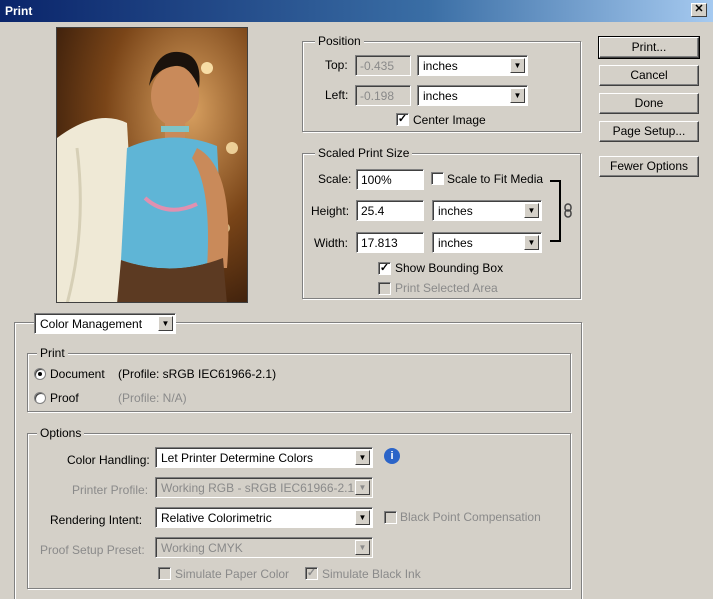 The width and height of the screenshot is (713, 599). Describe the element at coordinates (40, 398) in the screenshot. I see `proof-radio` at that location.